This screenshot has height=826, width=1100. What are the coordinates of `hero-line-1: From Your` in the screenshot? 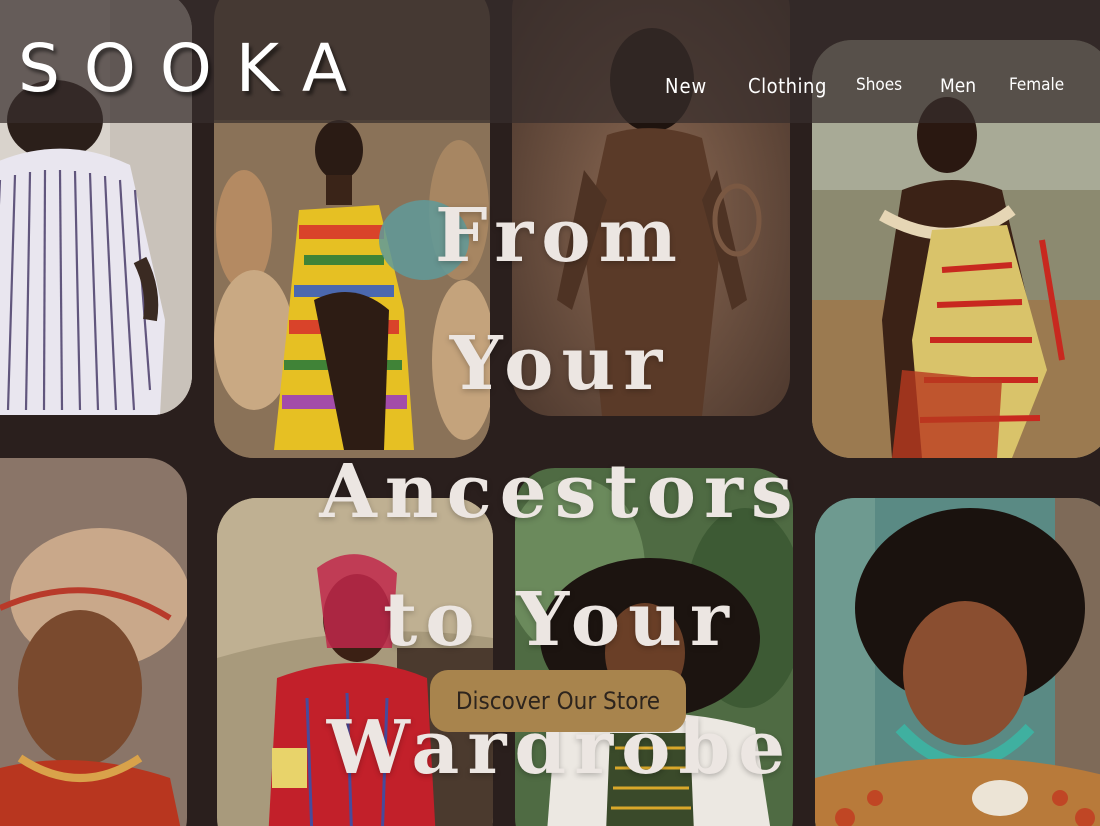 It's located at (560, 300).